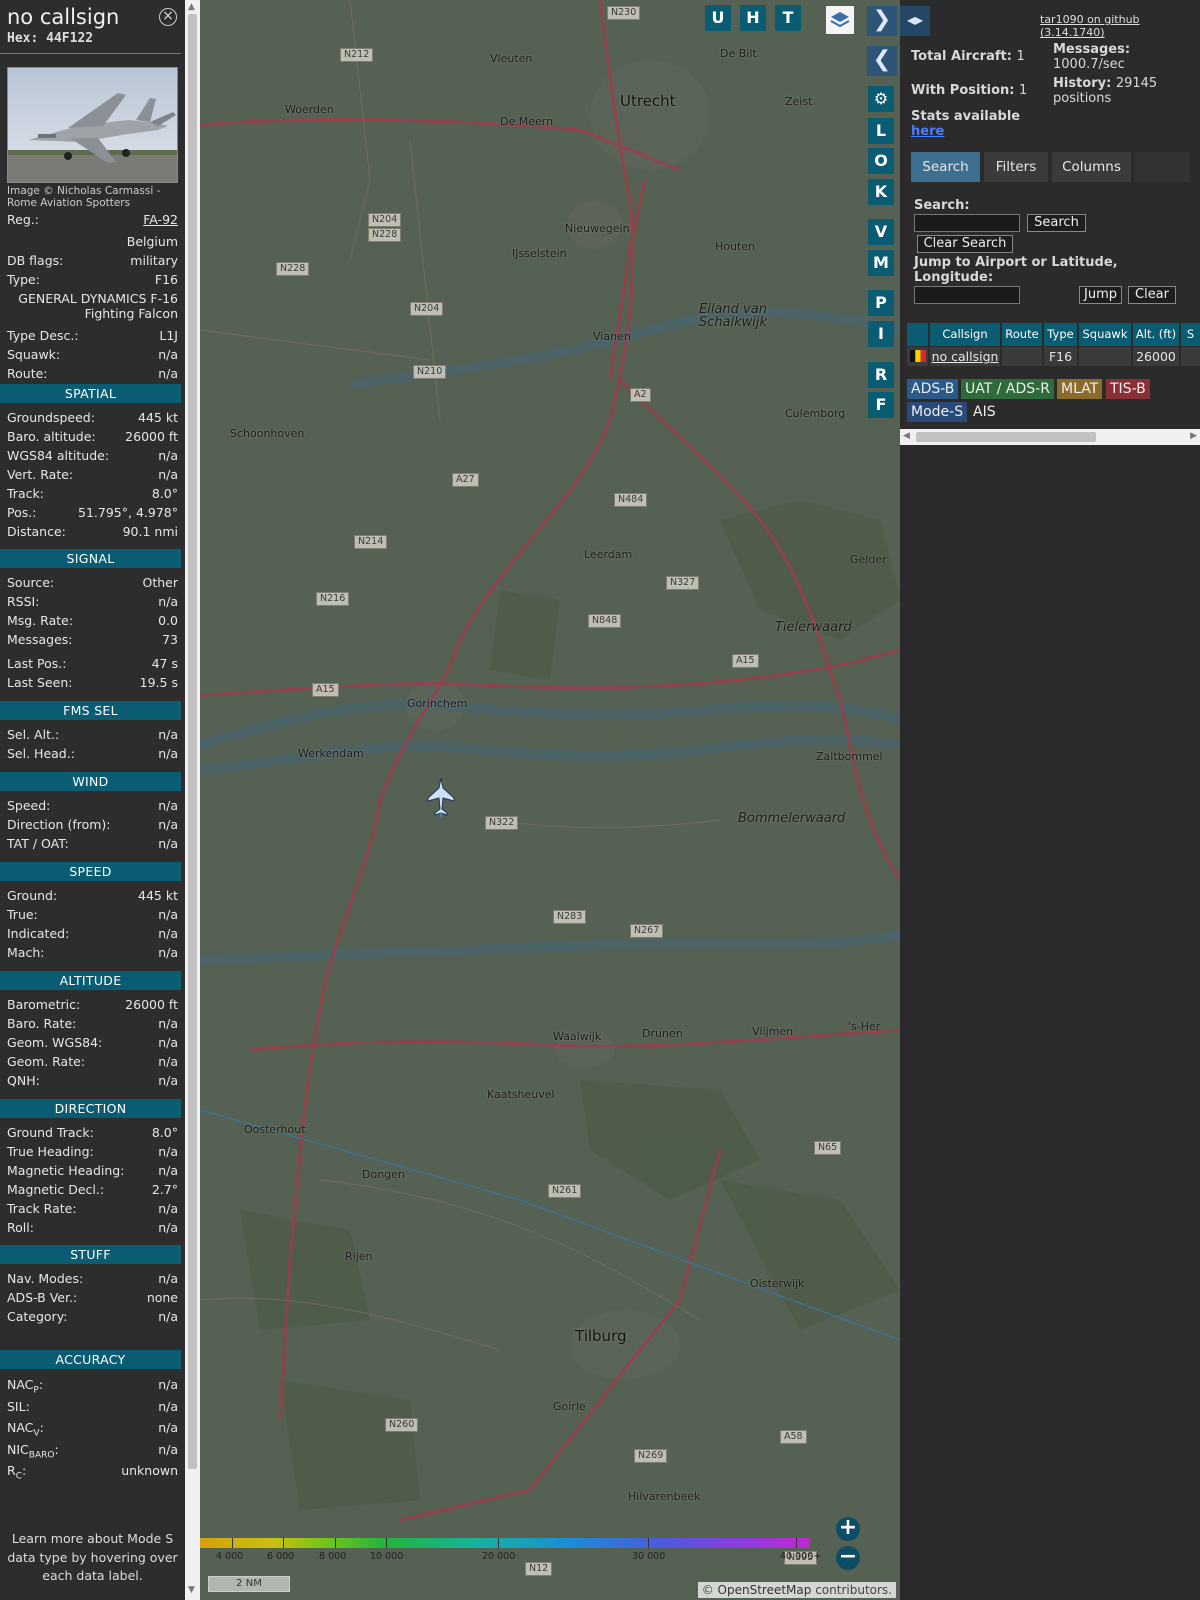  I want to click on map-button-v: V, so click(881, 232).